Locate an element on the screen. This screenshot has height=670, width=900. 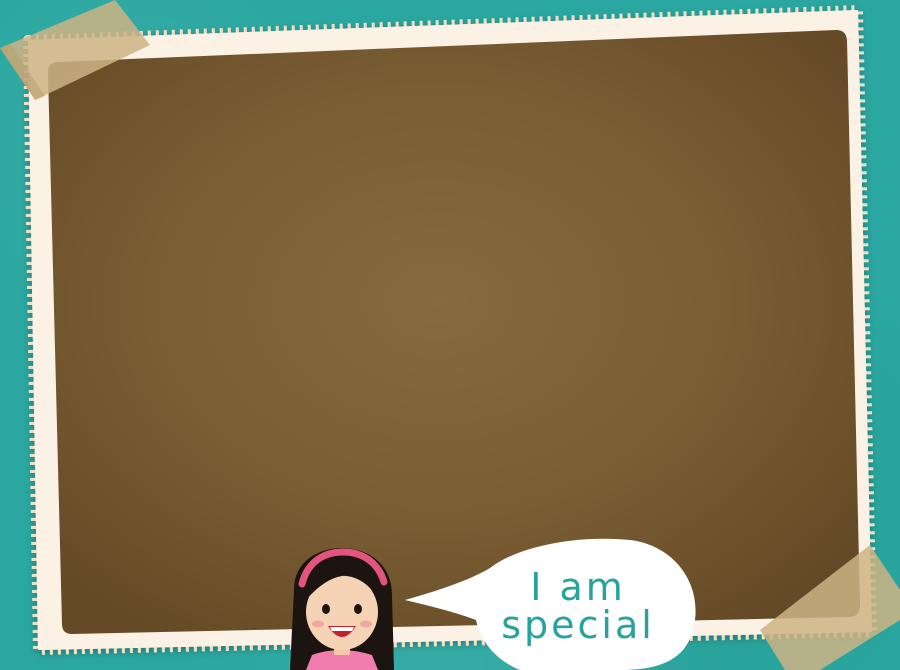
speech-line-2: special is located at coordinates (578, 625).